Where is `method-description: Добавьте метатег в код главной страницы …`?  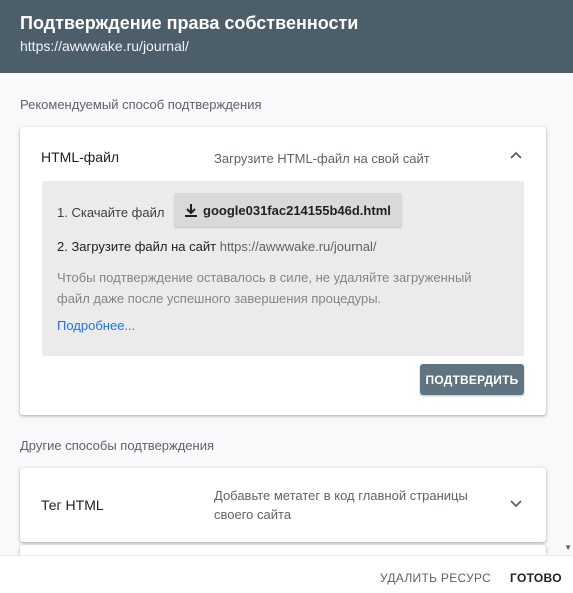
method-description: Добавьте метатег в код главной страницы … is located at coordinates (341, 505).